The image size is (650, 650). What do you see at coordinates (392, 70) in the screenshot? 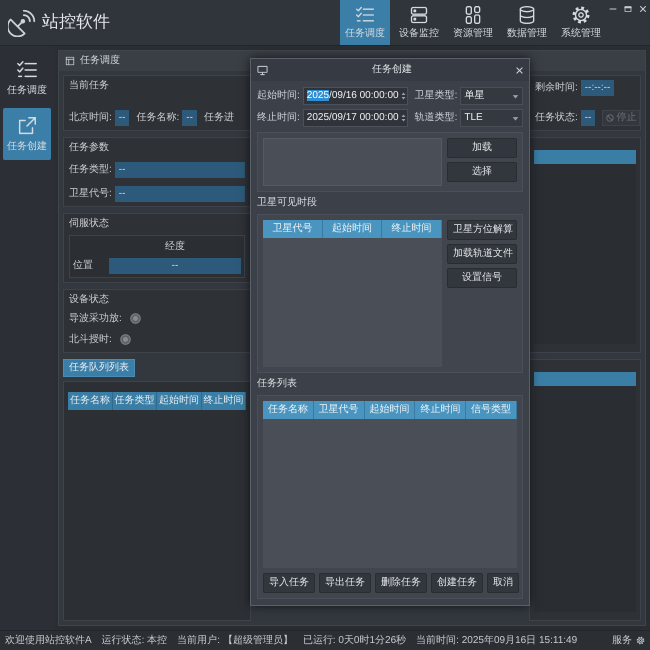
I see `dialog-title: 任务创建` at bounding box center [392, 70].